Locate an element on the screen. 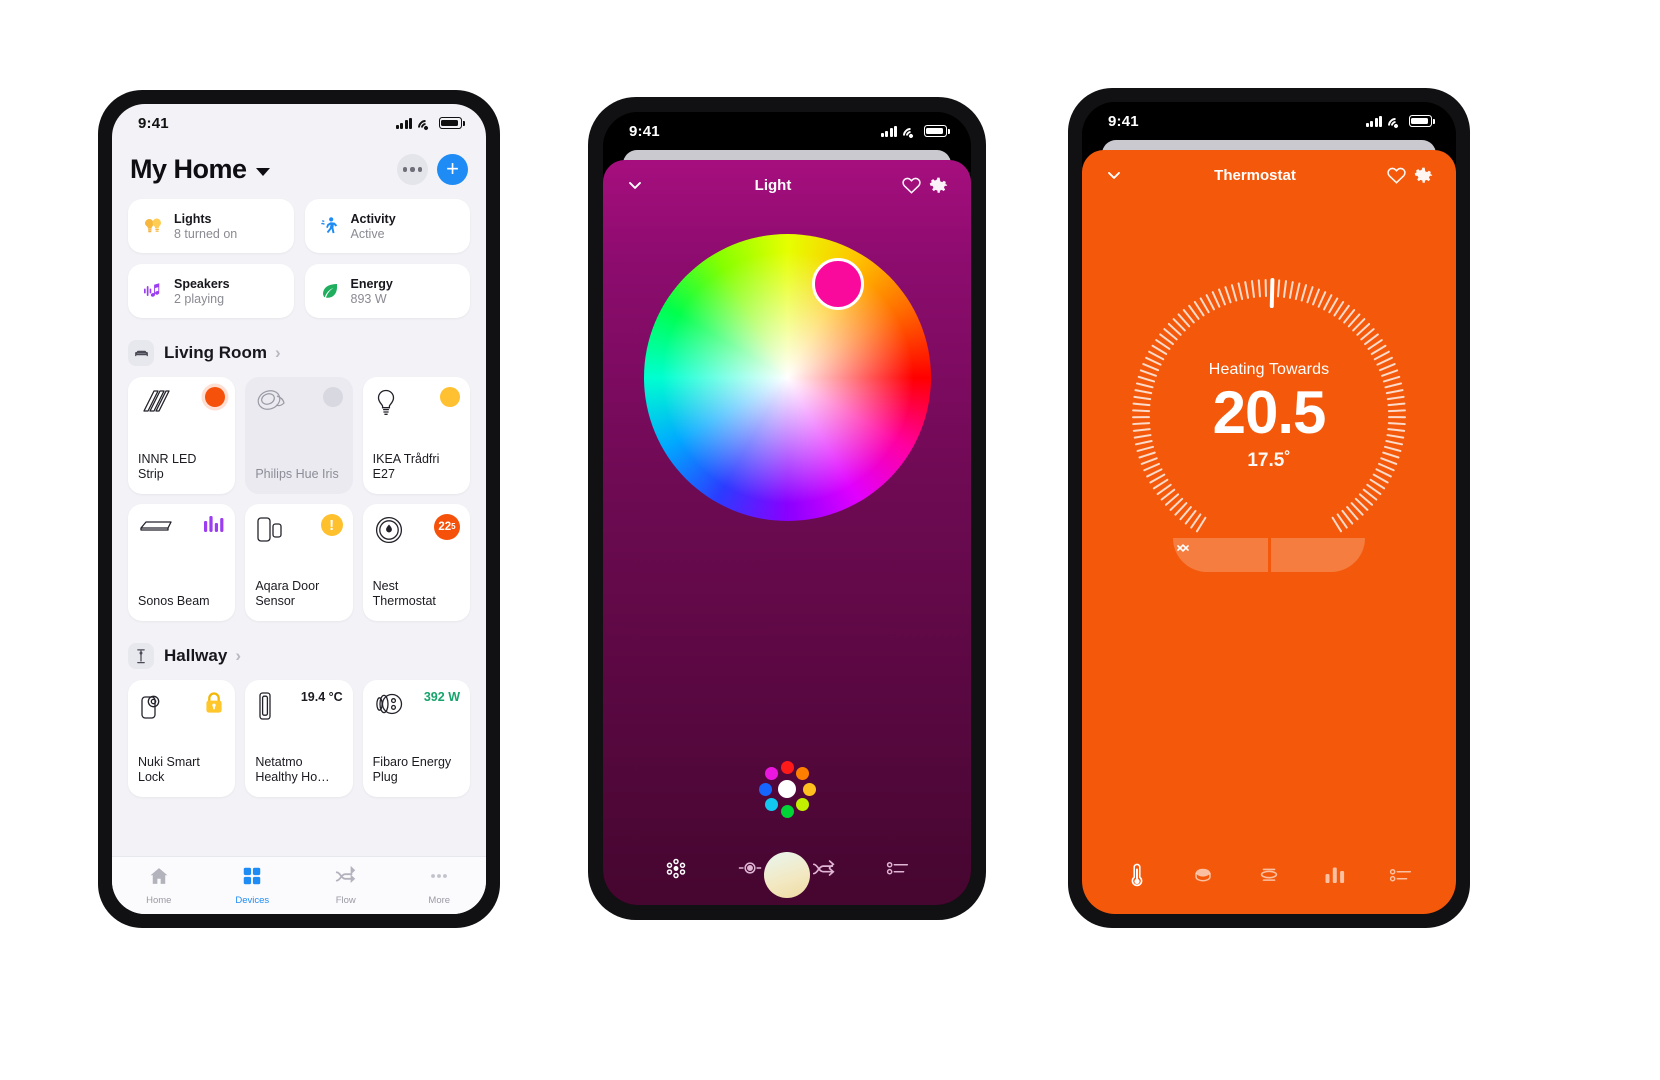  thermostat-tab-bar is located at coordinates (1269, 875).